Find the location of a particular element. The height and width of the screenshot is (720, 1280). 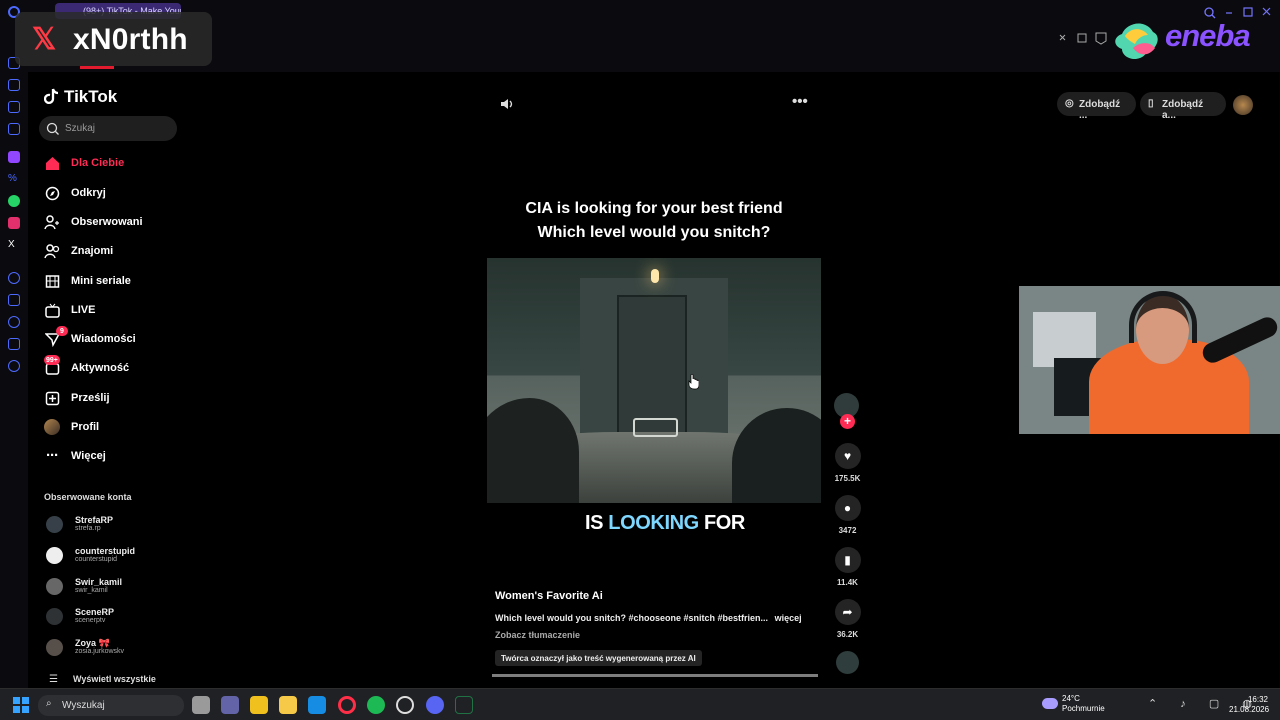

comment-action: ● 3472 is located at coordinates (847, 515).